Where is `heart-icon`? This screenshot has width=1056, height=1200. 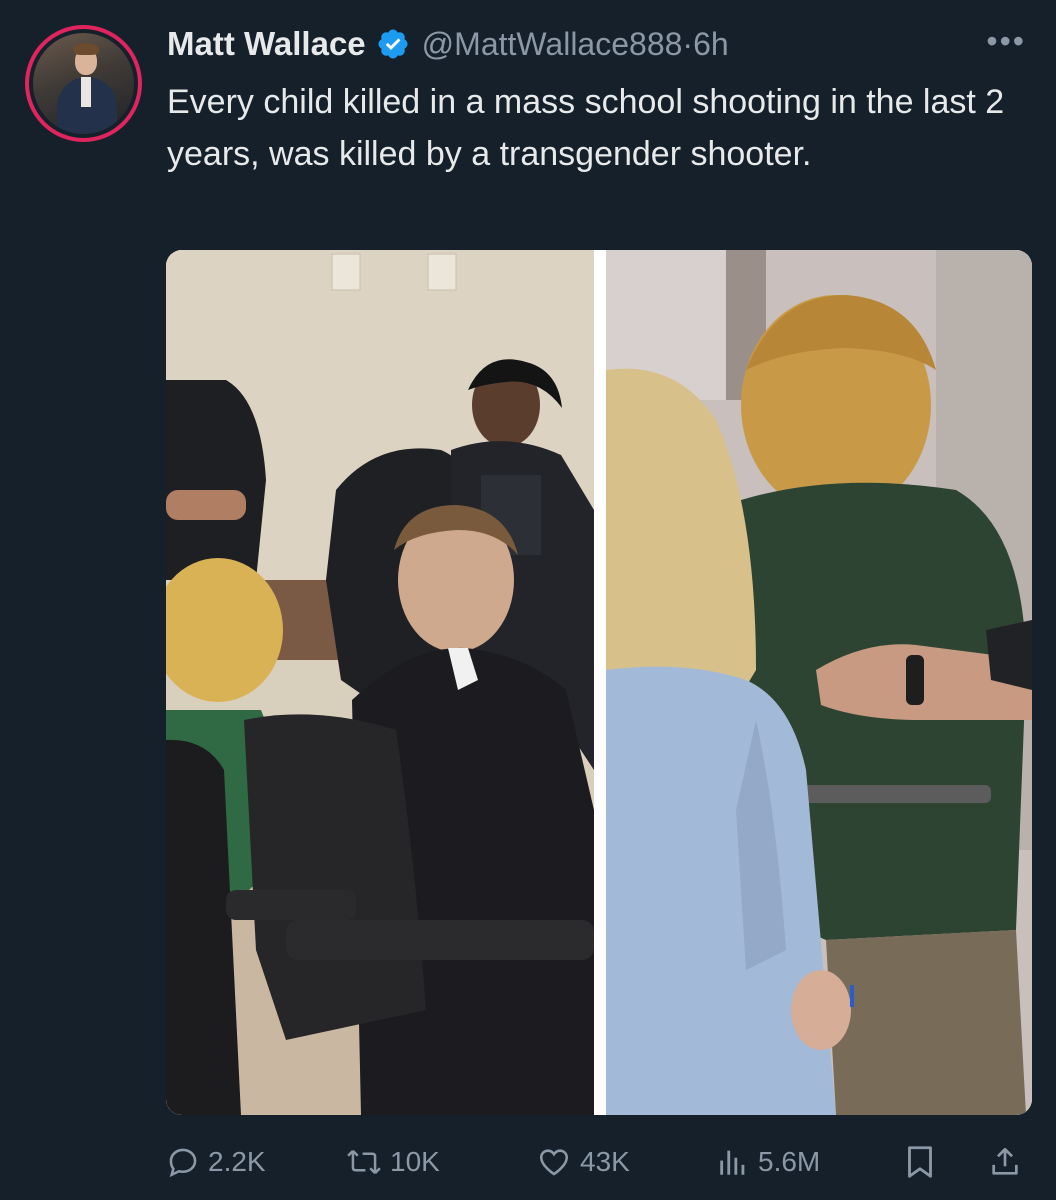
heart-icon is located at coordinates (554, 1162).